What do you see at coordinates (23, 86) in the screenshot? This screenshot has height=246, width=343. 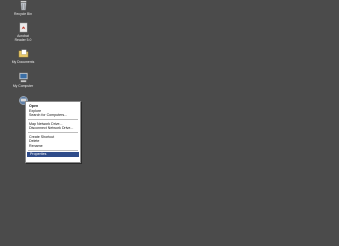 I see `desktop-icon-label: My Computer` at bounding box center [23, 86].